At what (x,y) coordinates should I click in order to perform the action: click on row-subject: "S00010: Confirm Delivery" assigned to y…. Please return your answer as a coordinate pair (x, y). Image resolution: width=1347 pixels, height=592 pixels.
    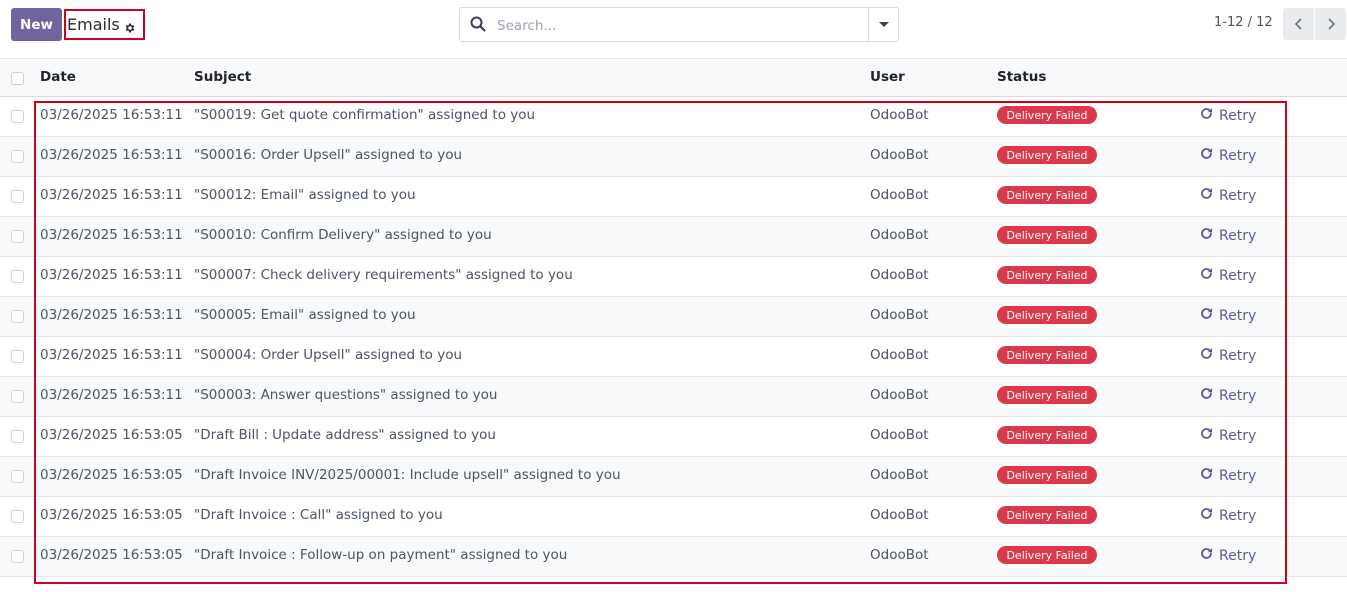
    Looking at the image, I should click on (343, 235).